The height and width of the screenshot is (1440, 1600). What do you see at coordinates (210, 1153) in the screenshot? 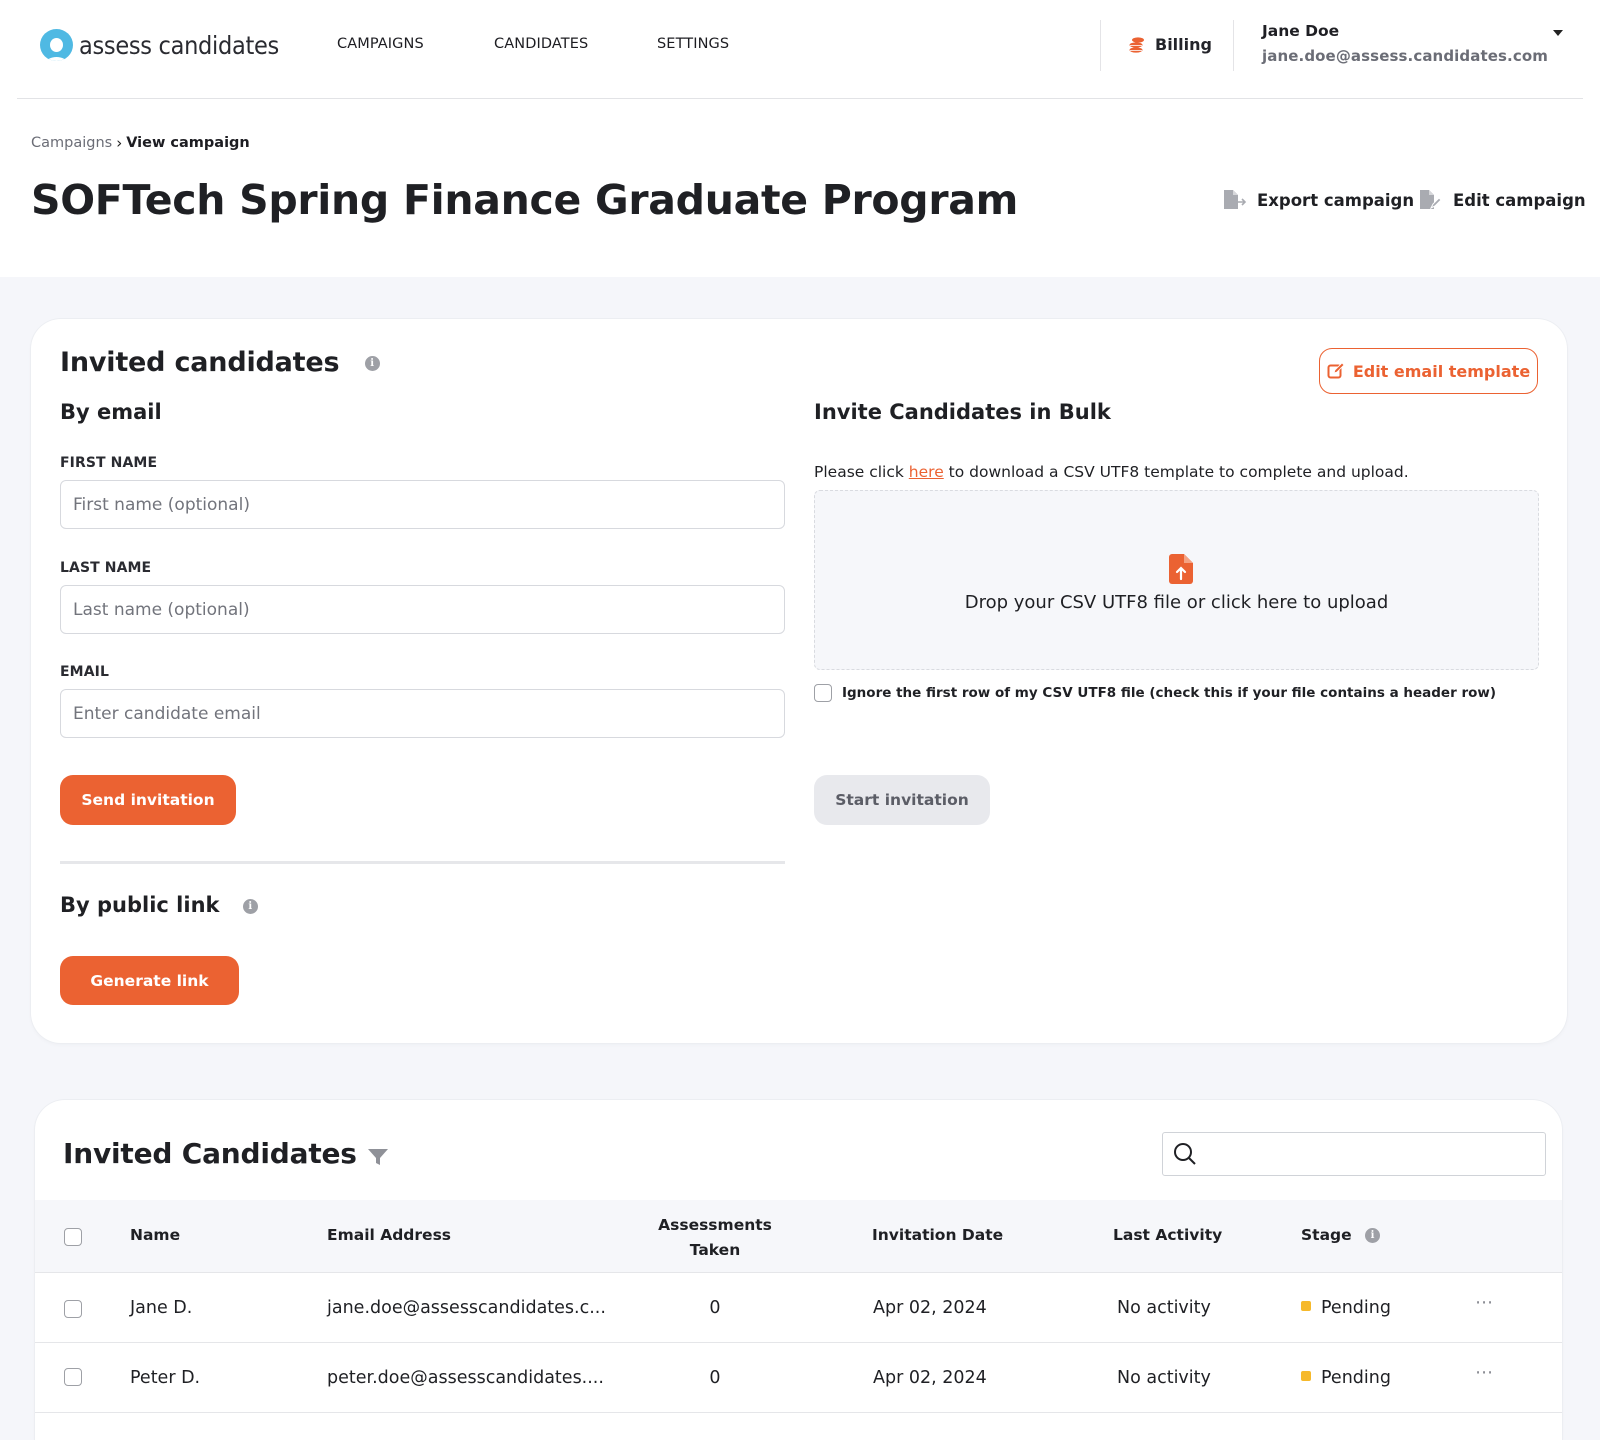
I see `table-title-text: Invited Candidates` at bounding box center [210, 1153].